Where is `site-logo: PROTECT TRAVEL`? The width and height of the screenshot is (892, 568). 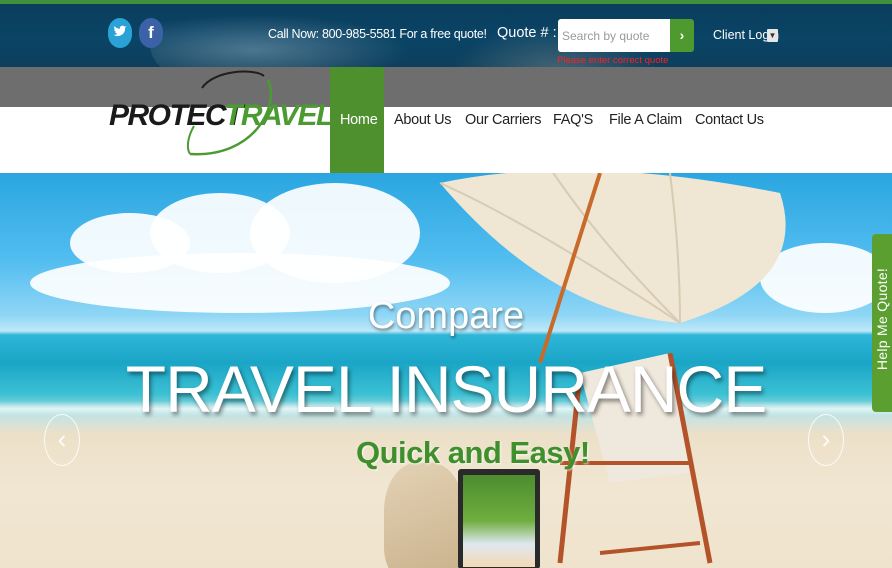
site-logo: PROTECT TRAVEL is located at coordinates (221, 114).